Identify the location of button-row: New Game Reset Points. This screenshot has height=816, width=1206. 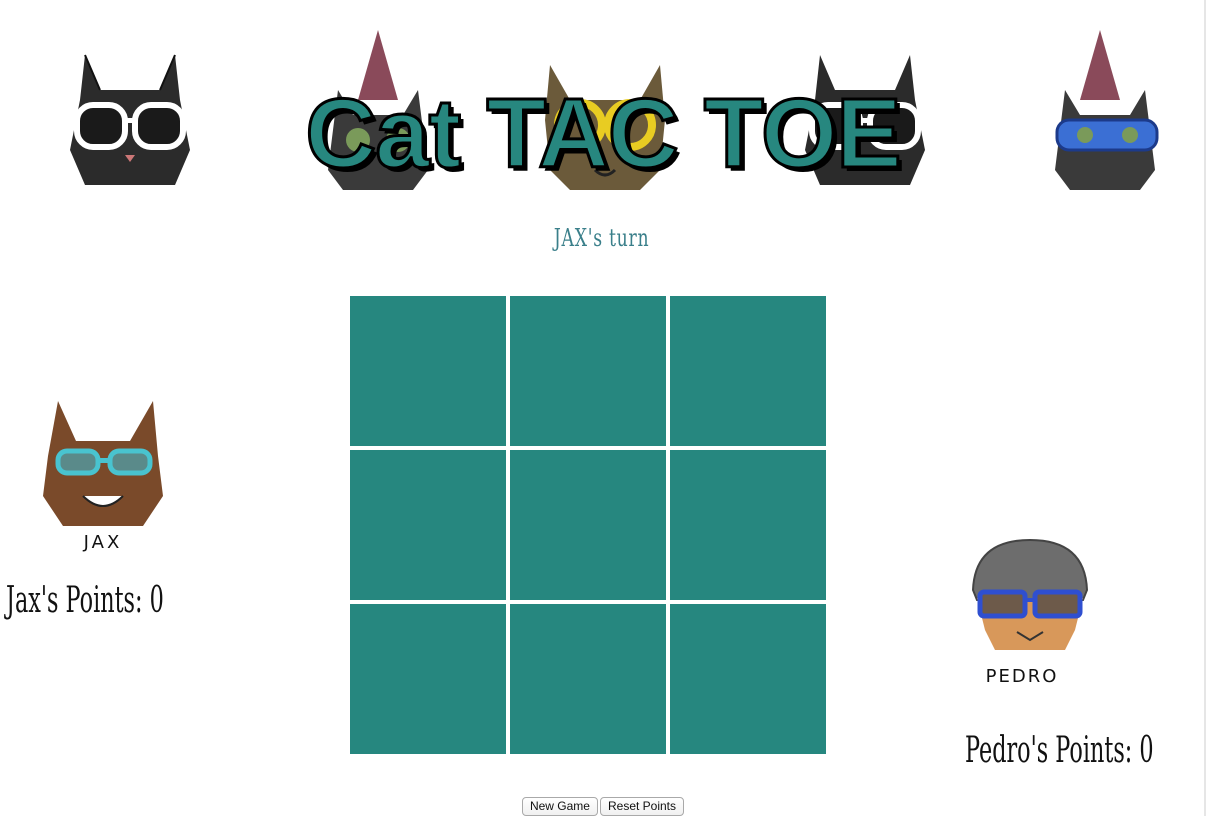
(603, 806).